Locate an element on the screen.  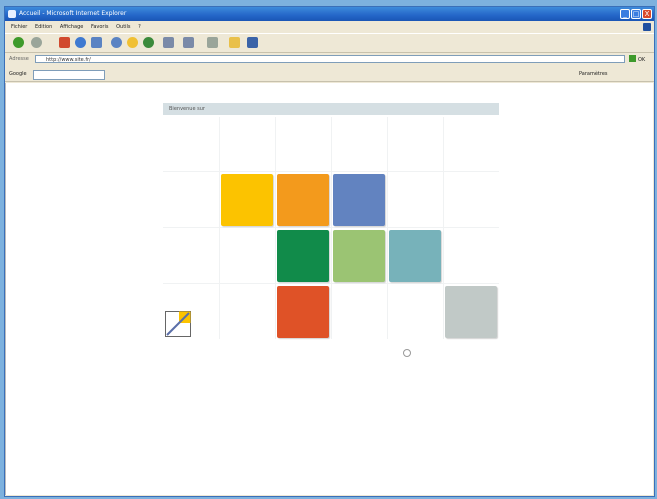
go-label: OK is located at coordinates (642, 60).